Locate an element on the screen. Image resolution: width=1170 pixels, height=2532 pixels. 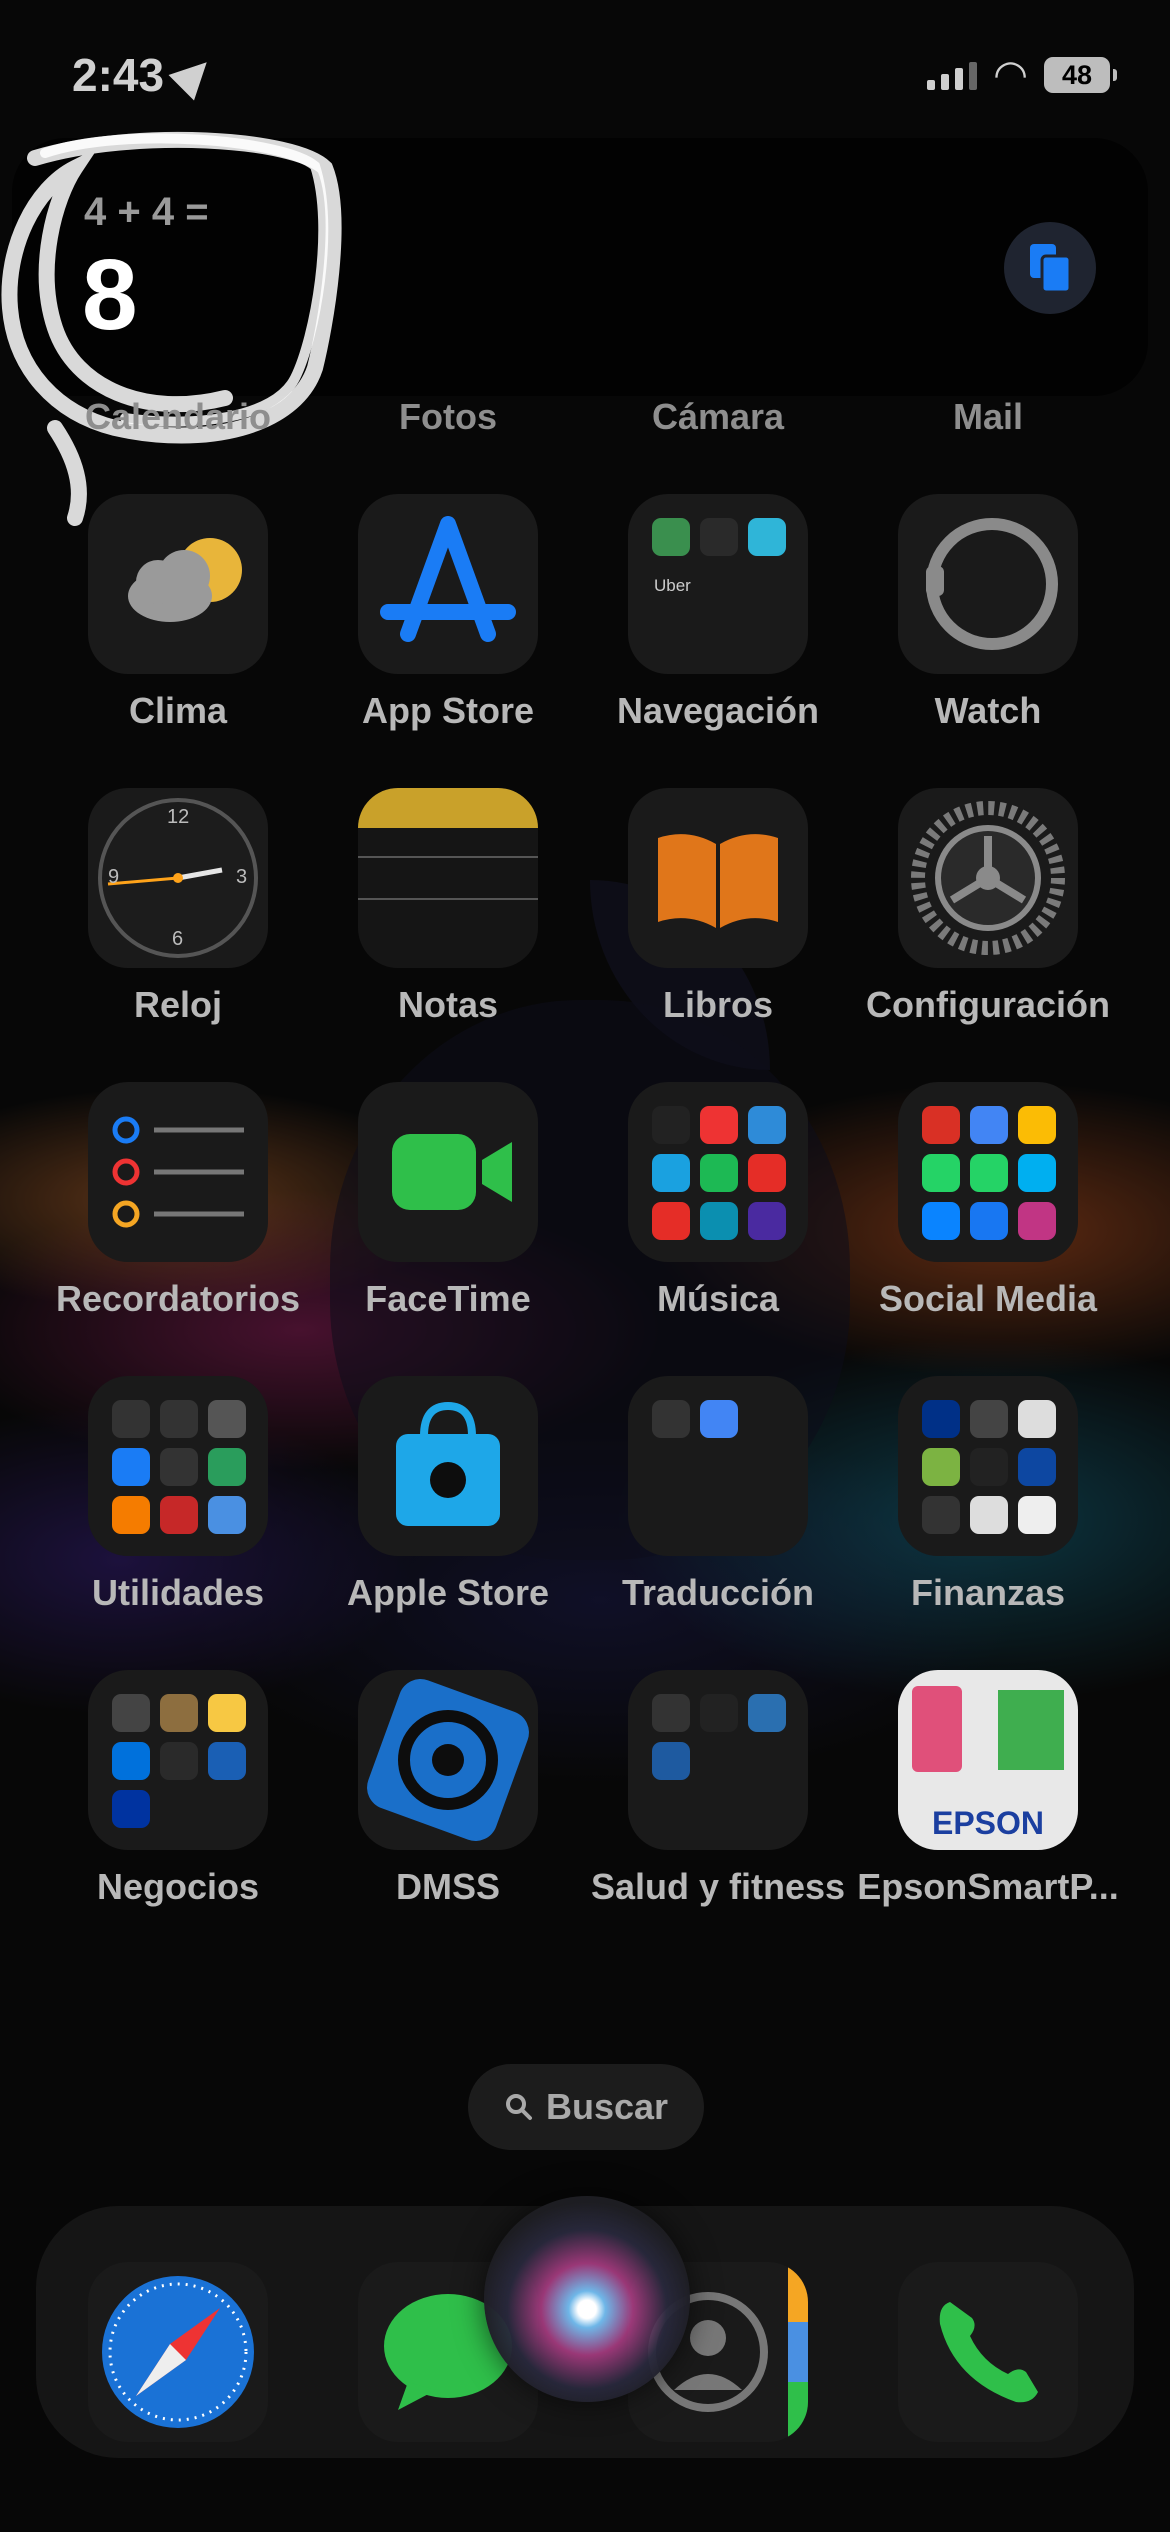
phone-icon is located at coordinates (988, 2352).